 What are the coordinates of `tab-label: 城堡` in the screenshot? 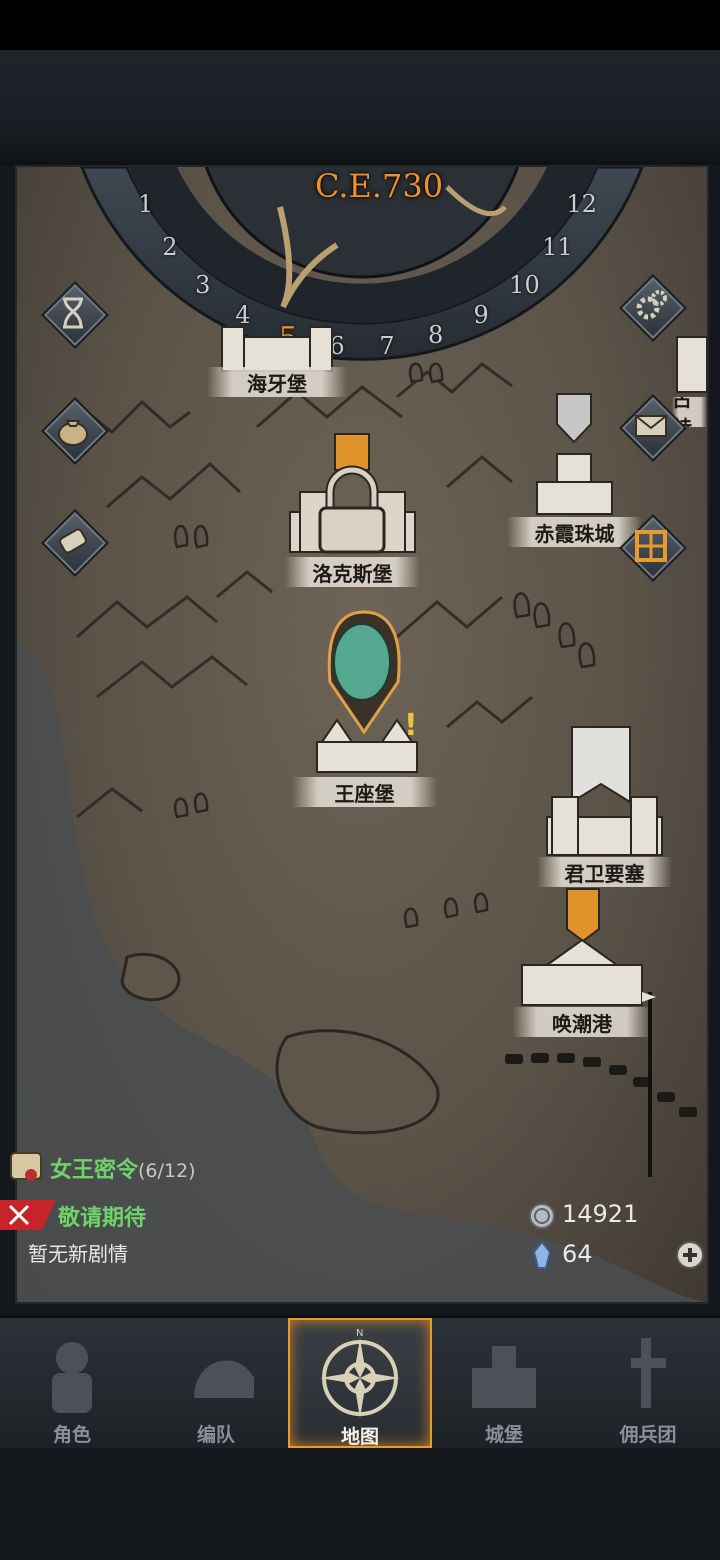 It's located at (503, 1435).